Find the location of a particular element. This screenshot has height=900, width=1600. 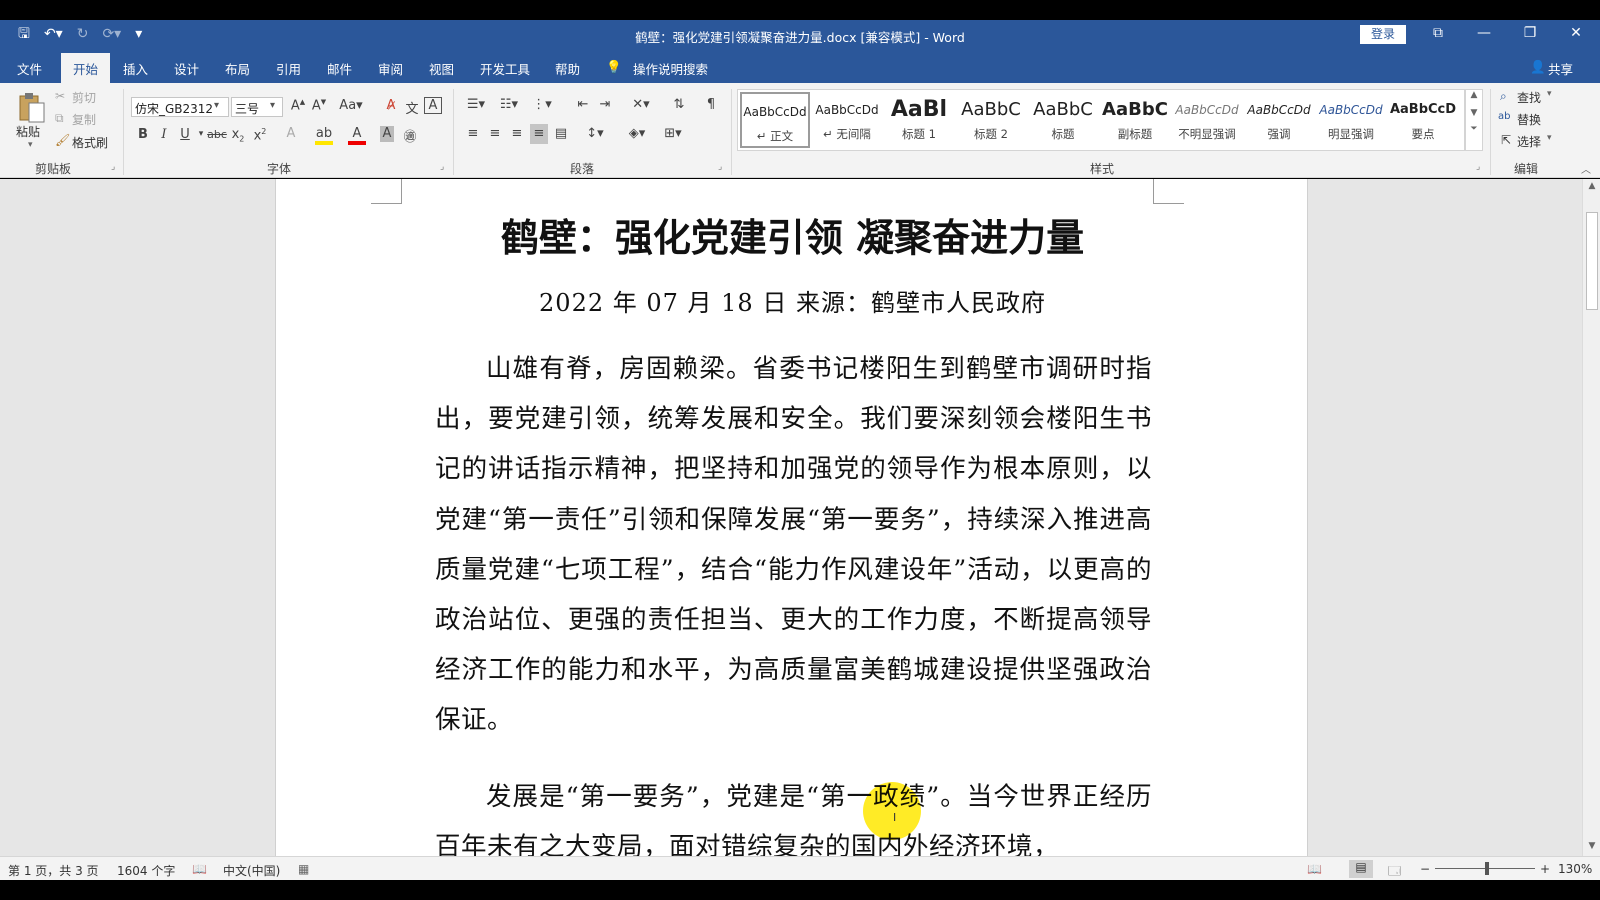

chinese-layout-icon: ✕▾ is located at coordinates (641, 104).